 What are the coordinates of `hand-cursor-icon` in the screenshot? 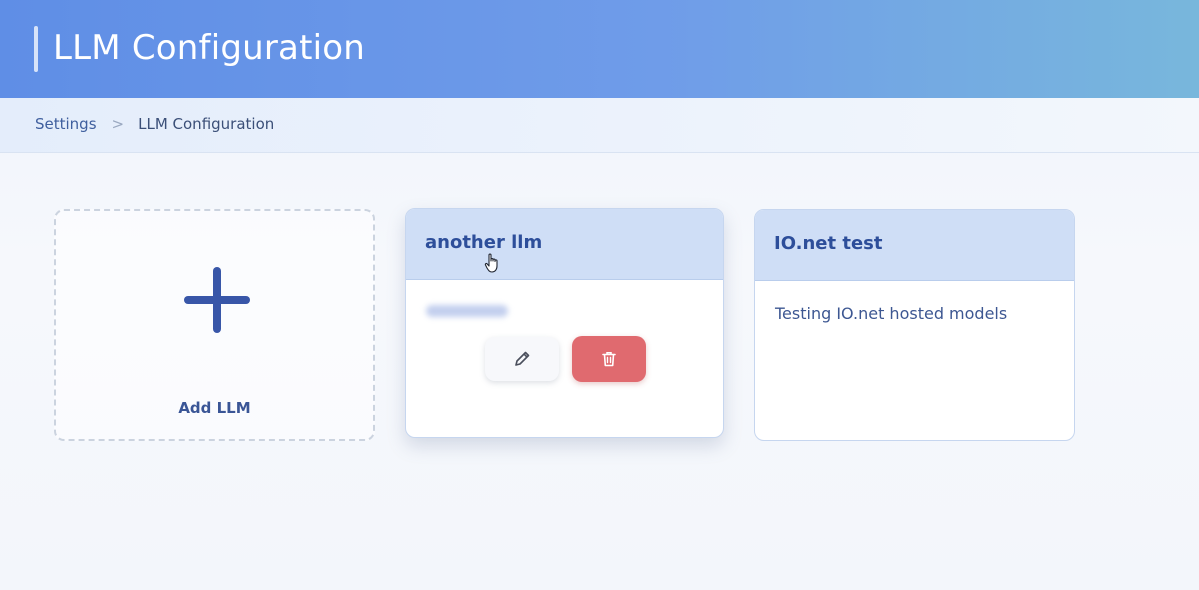 It's located at (491, 263).